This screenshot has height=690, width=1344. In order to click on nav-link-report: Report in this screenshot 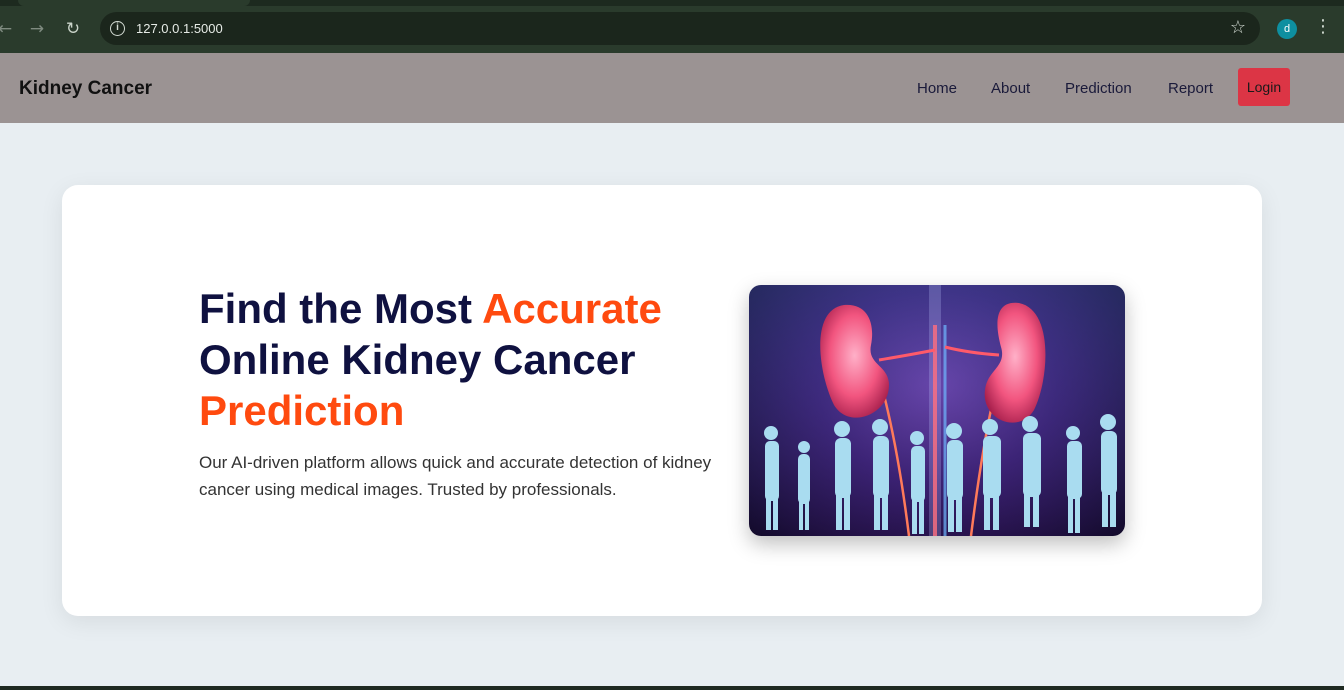, I will do `click(1190, 88)`.